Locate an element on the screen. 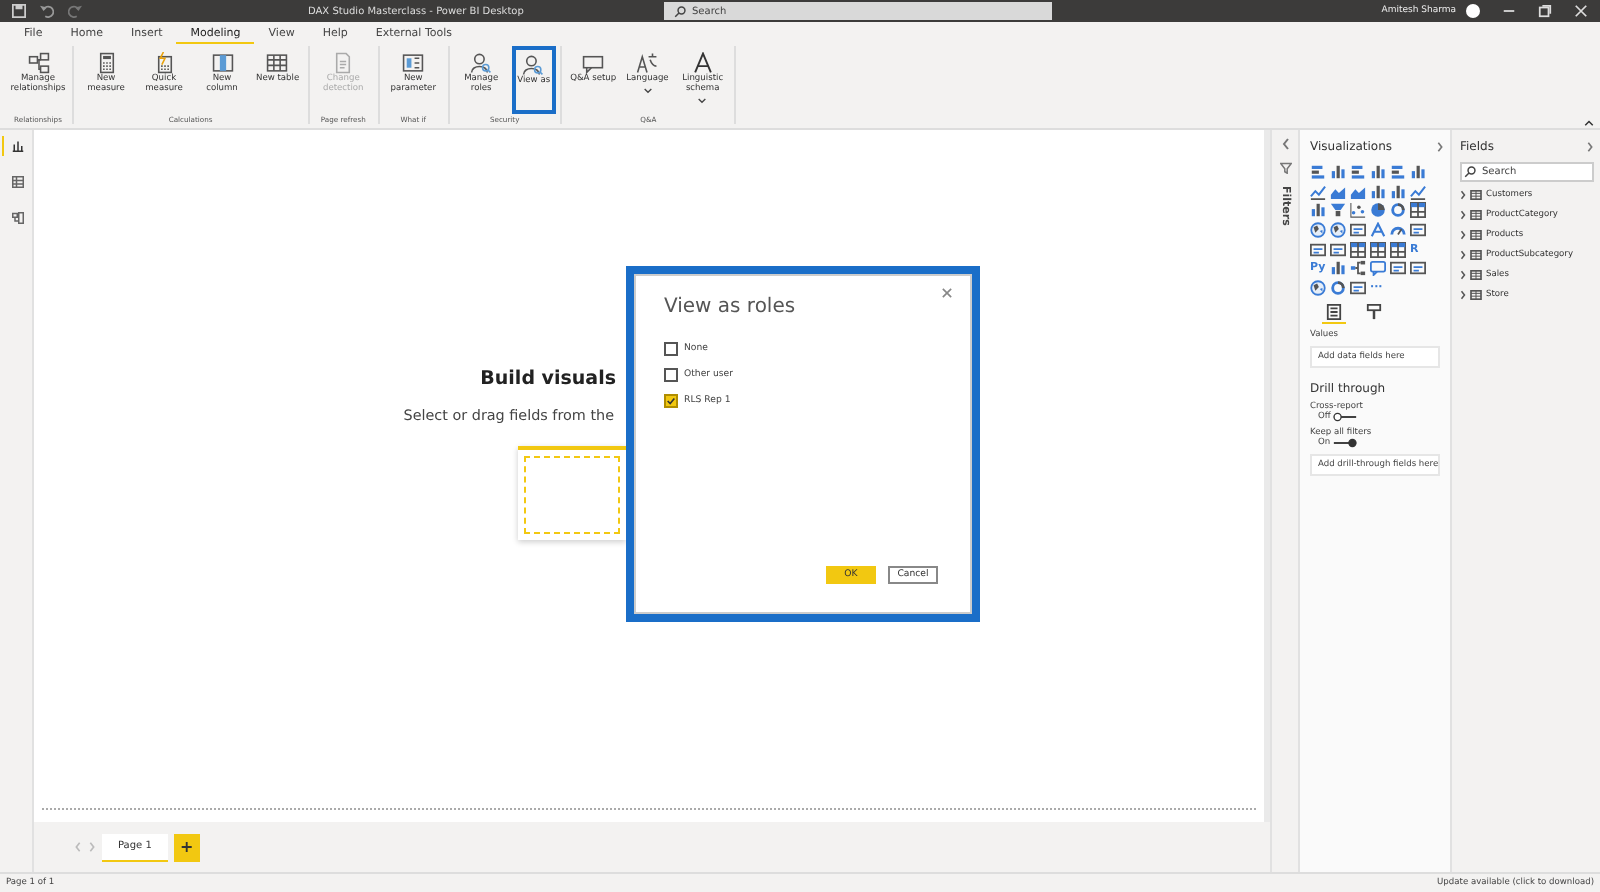  document-icon is located at coordinates (343, 63).